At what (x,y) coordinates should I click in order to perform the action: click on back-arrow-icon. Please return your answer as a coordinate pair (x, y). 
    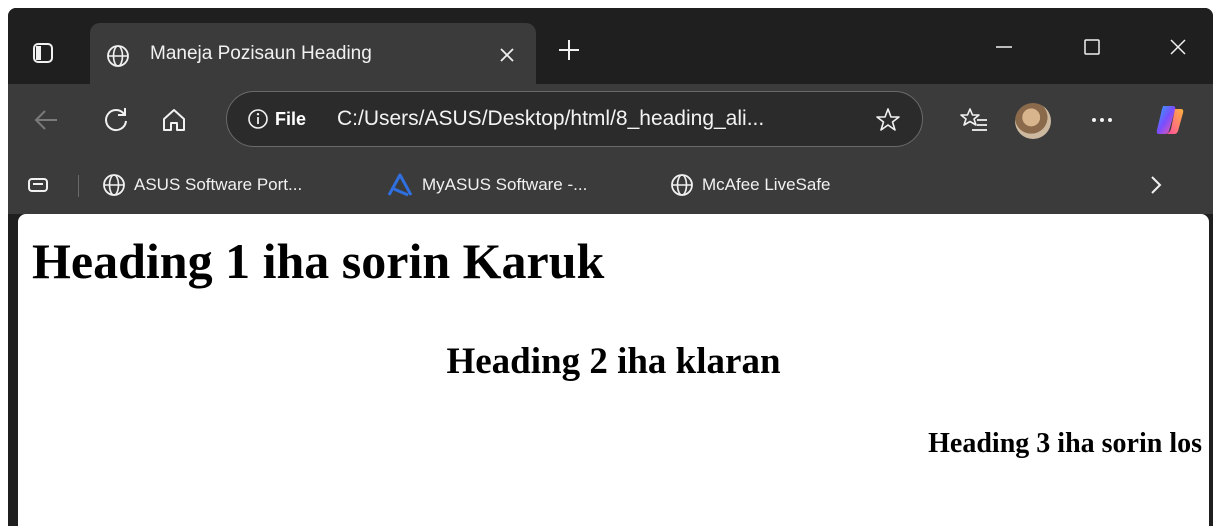
    Looking at the image, I should click on (45, 120).